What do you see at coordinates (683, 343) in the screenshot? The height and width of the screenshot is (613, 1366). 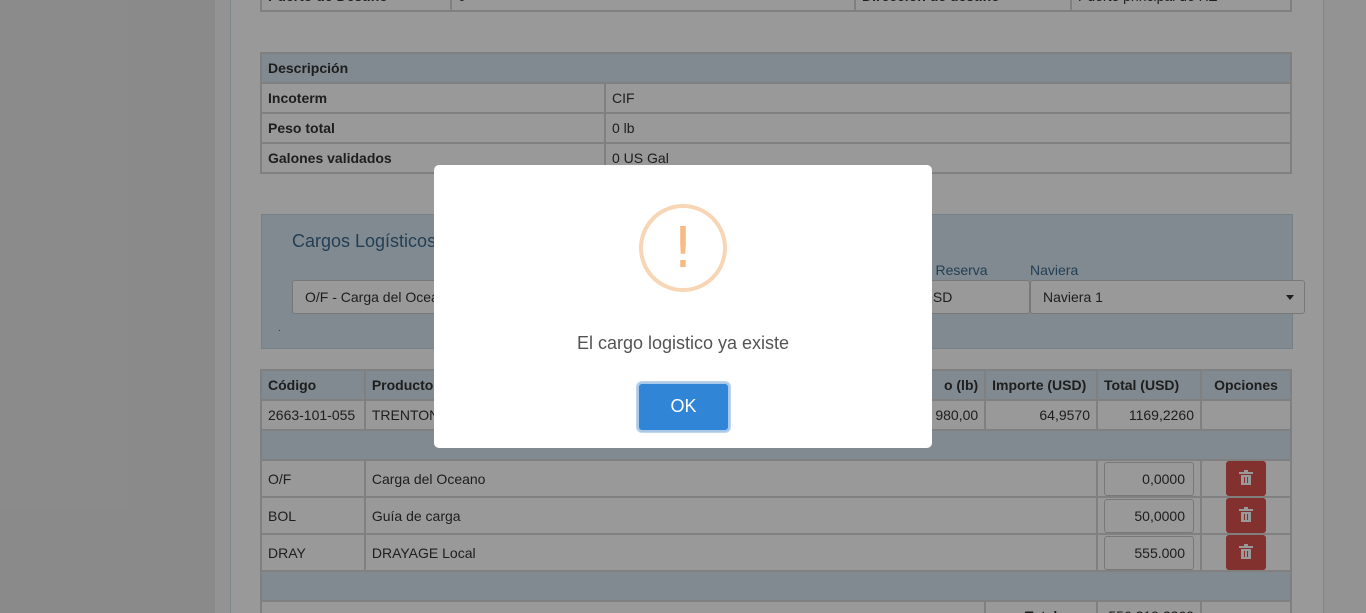 I see `alert-message: El cargo logistico ya existe` at bounding box center [683, 343].